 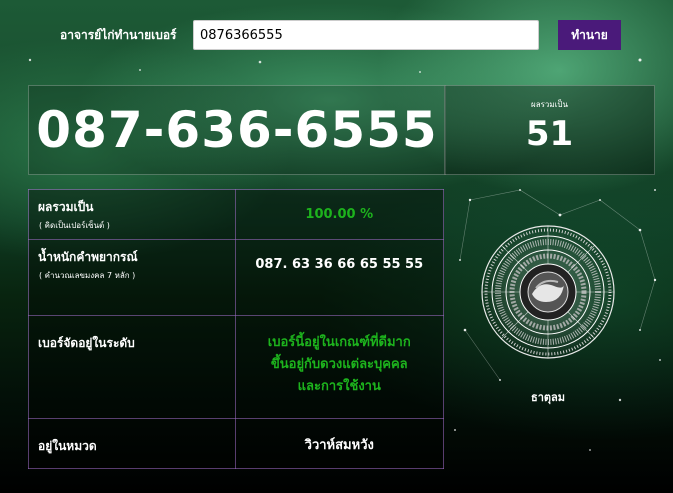 I want to click on row-label-weight: น้ำหนักคำพยากรณ์, so click(x=88, y=257).